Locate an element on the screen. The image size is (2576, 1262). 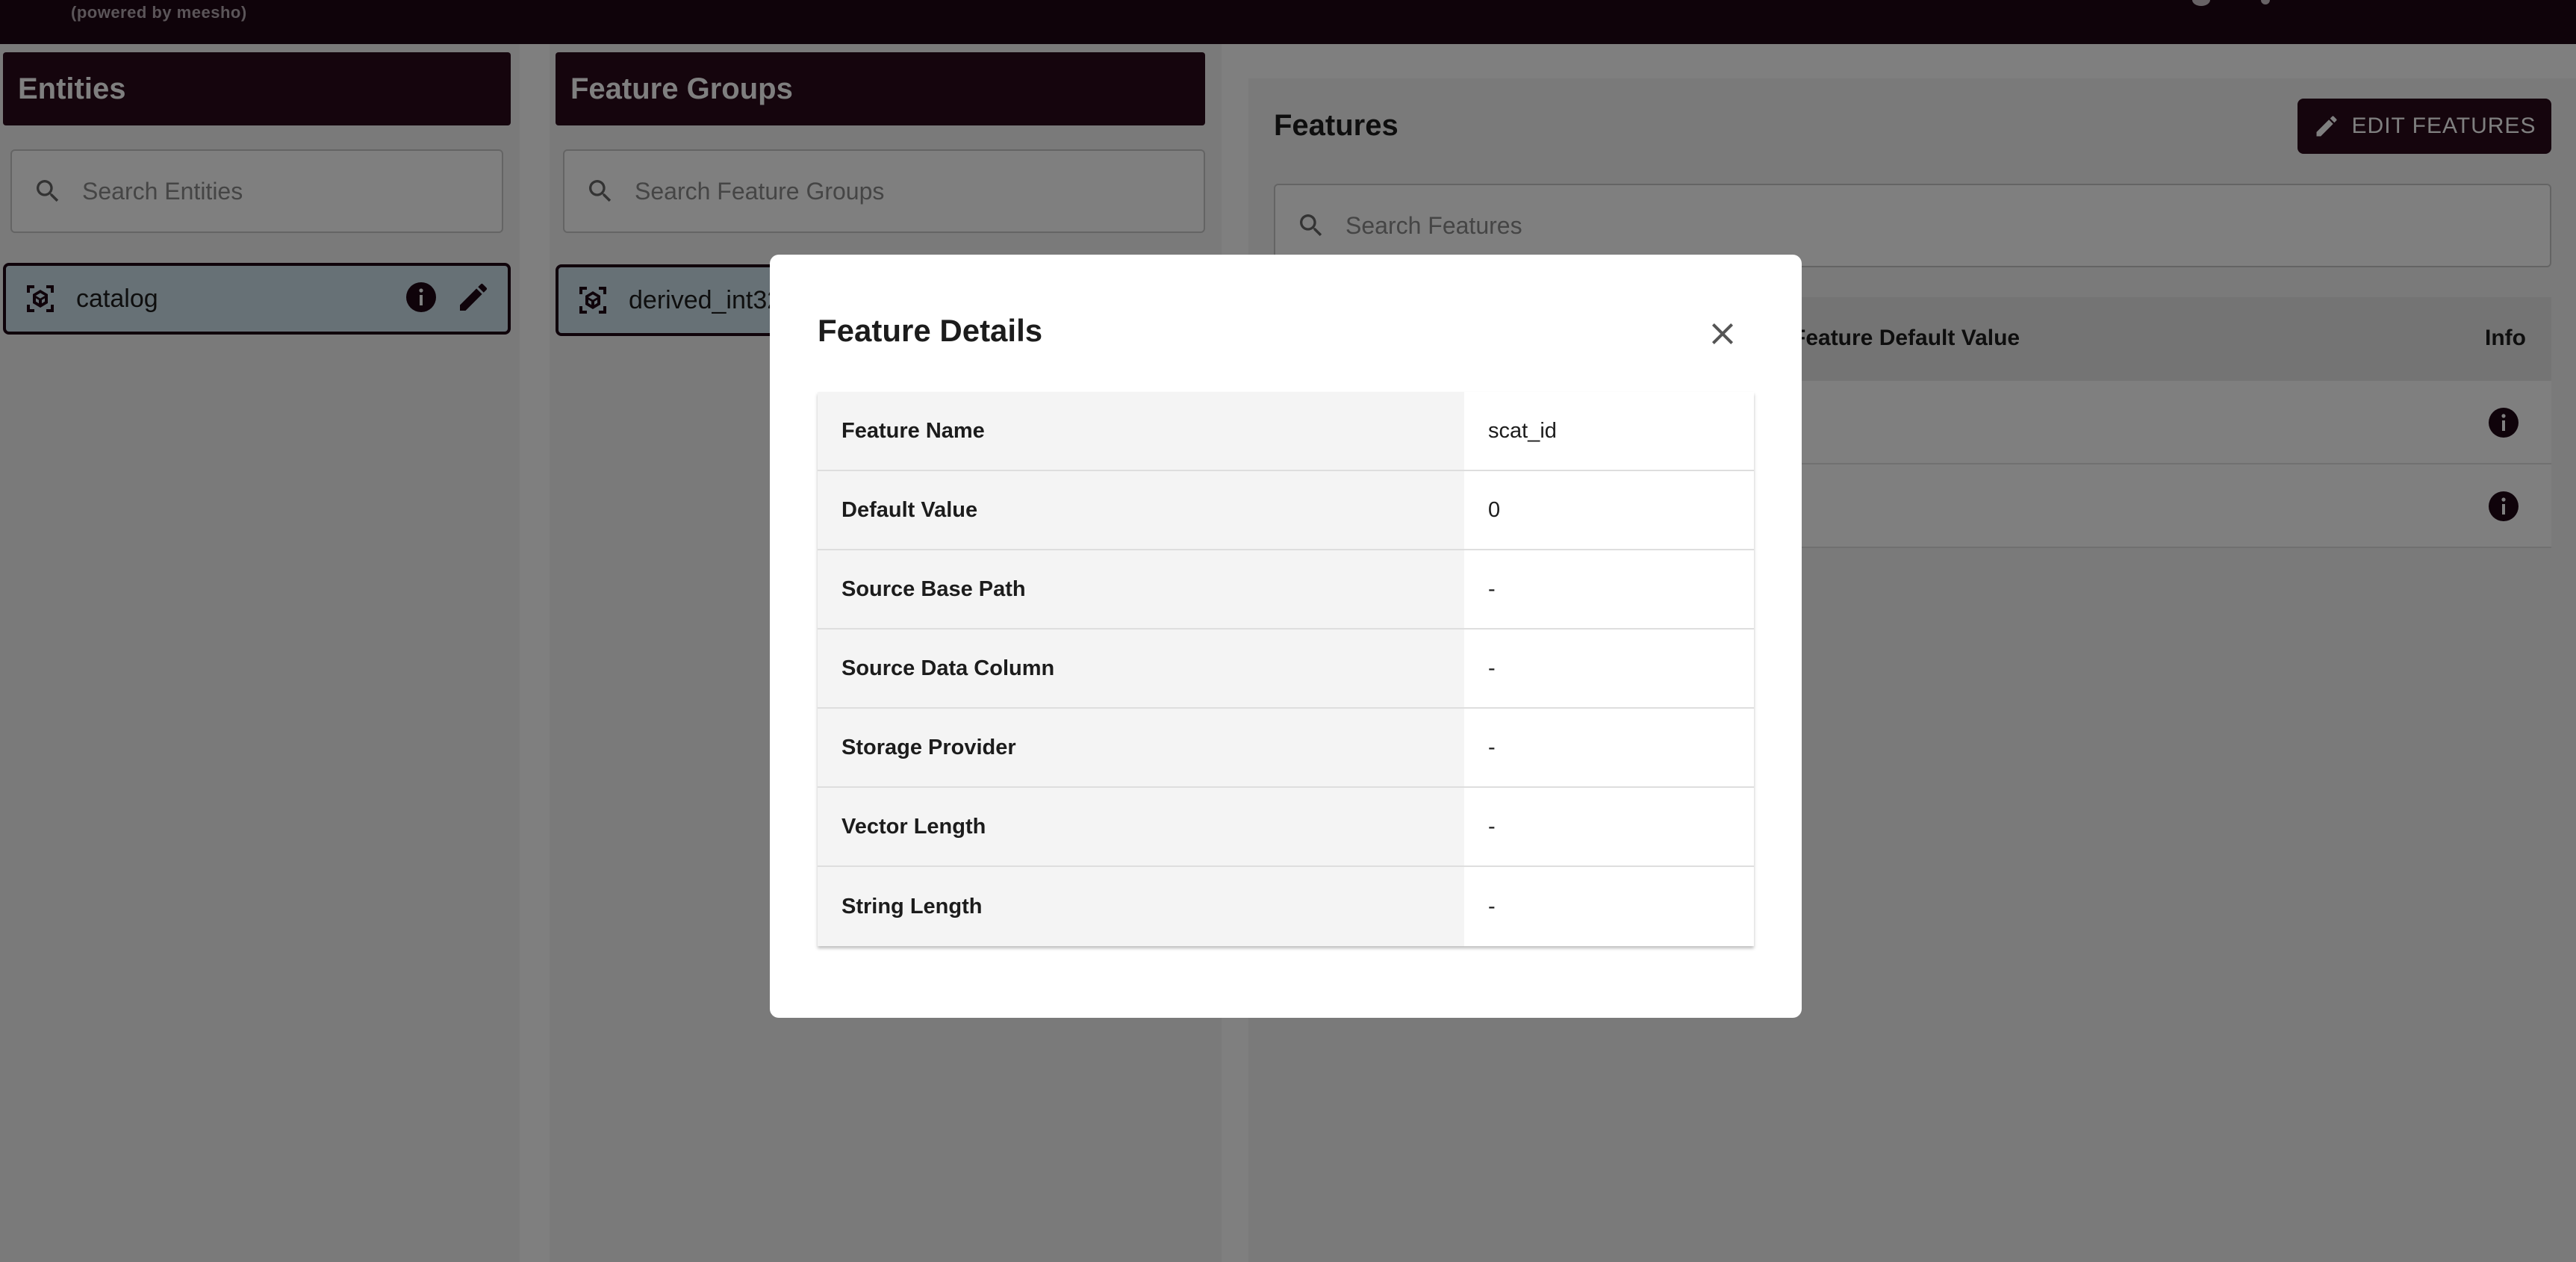
detail-value: scat_id is located at coordinates (1609, 431).